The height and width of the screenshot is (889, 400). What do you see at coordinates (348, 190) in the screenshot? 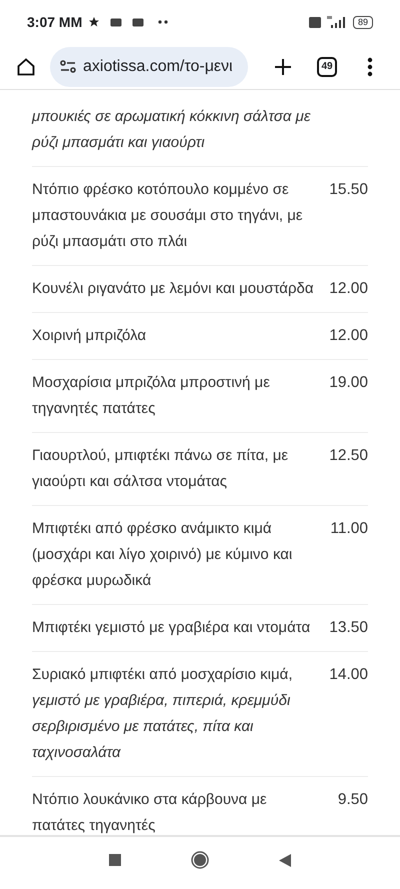
I see `dish-price: 15.50` at bounding box center [348, 190].